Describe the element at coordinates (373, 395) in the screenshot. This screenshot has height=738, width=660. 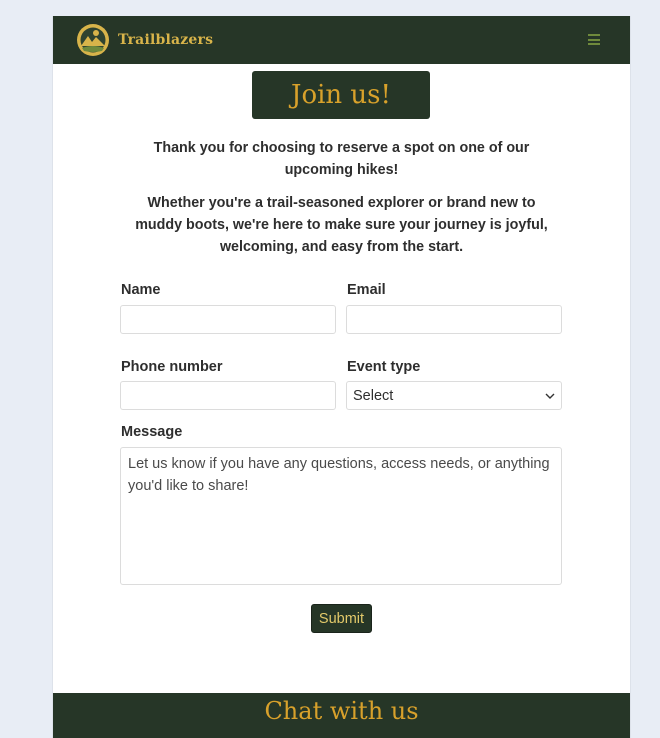
I see `event-type-selected: Select` at that location.